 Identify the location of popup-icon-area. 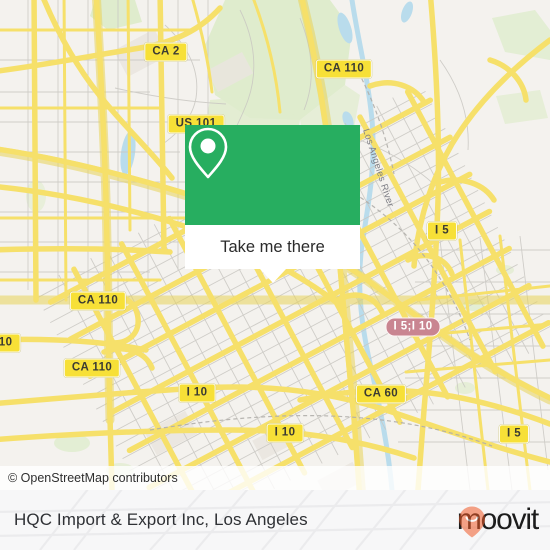
(272, 175).